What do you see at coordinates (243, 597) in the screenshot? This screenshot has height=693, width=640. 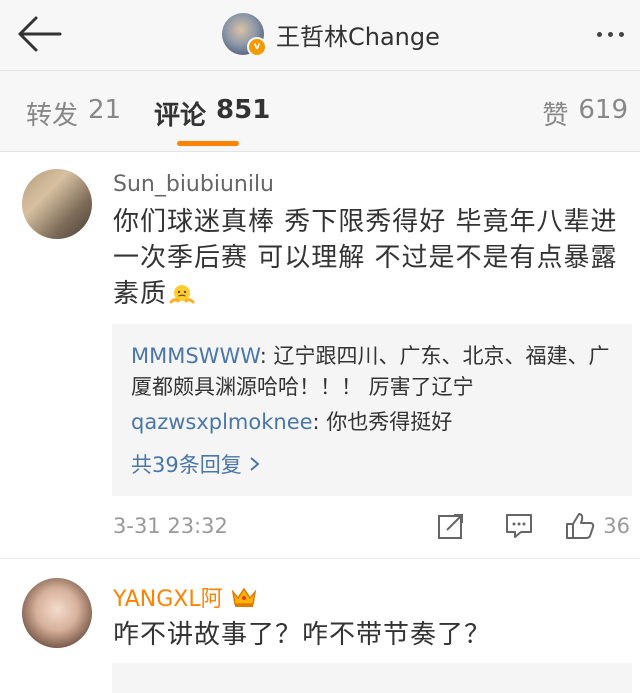 I see `crown-icon` at bounding box center [243, 597].